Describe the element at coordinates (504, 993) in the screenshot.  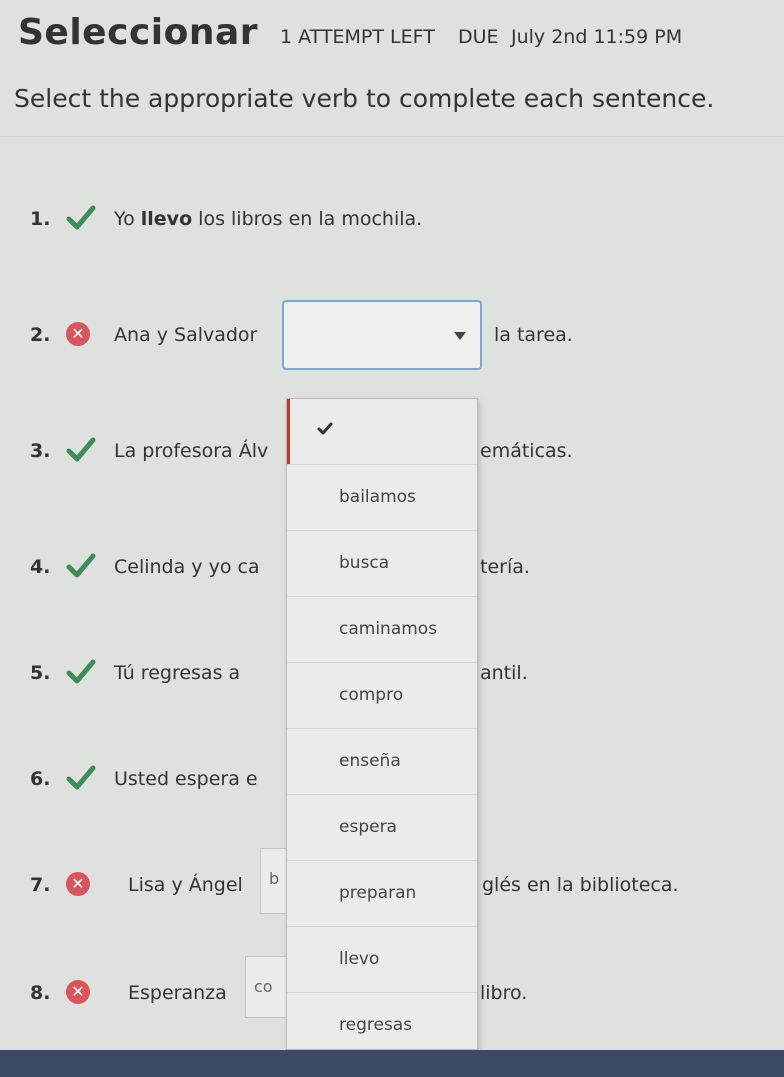
I see `sentence-end: libro.` at that location.